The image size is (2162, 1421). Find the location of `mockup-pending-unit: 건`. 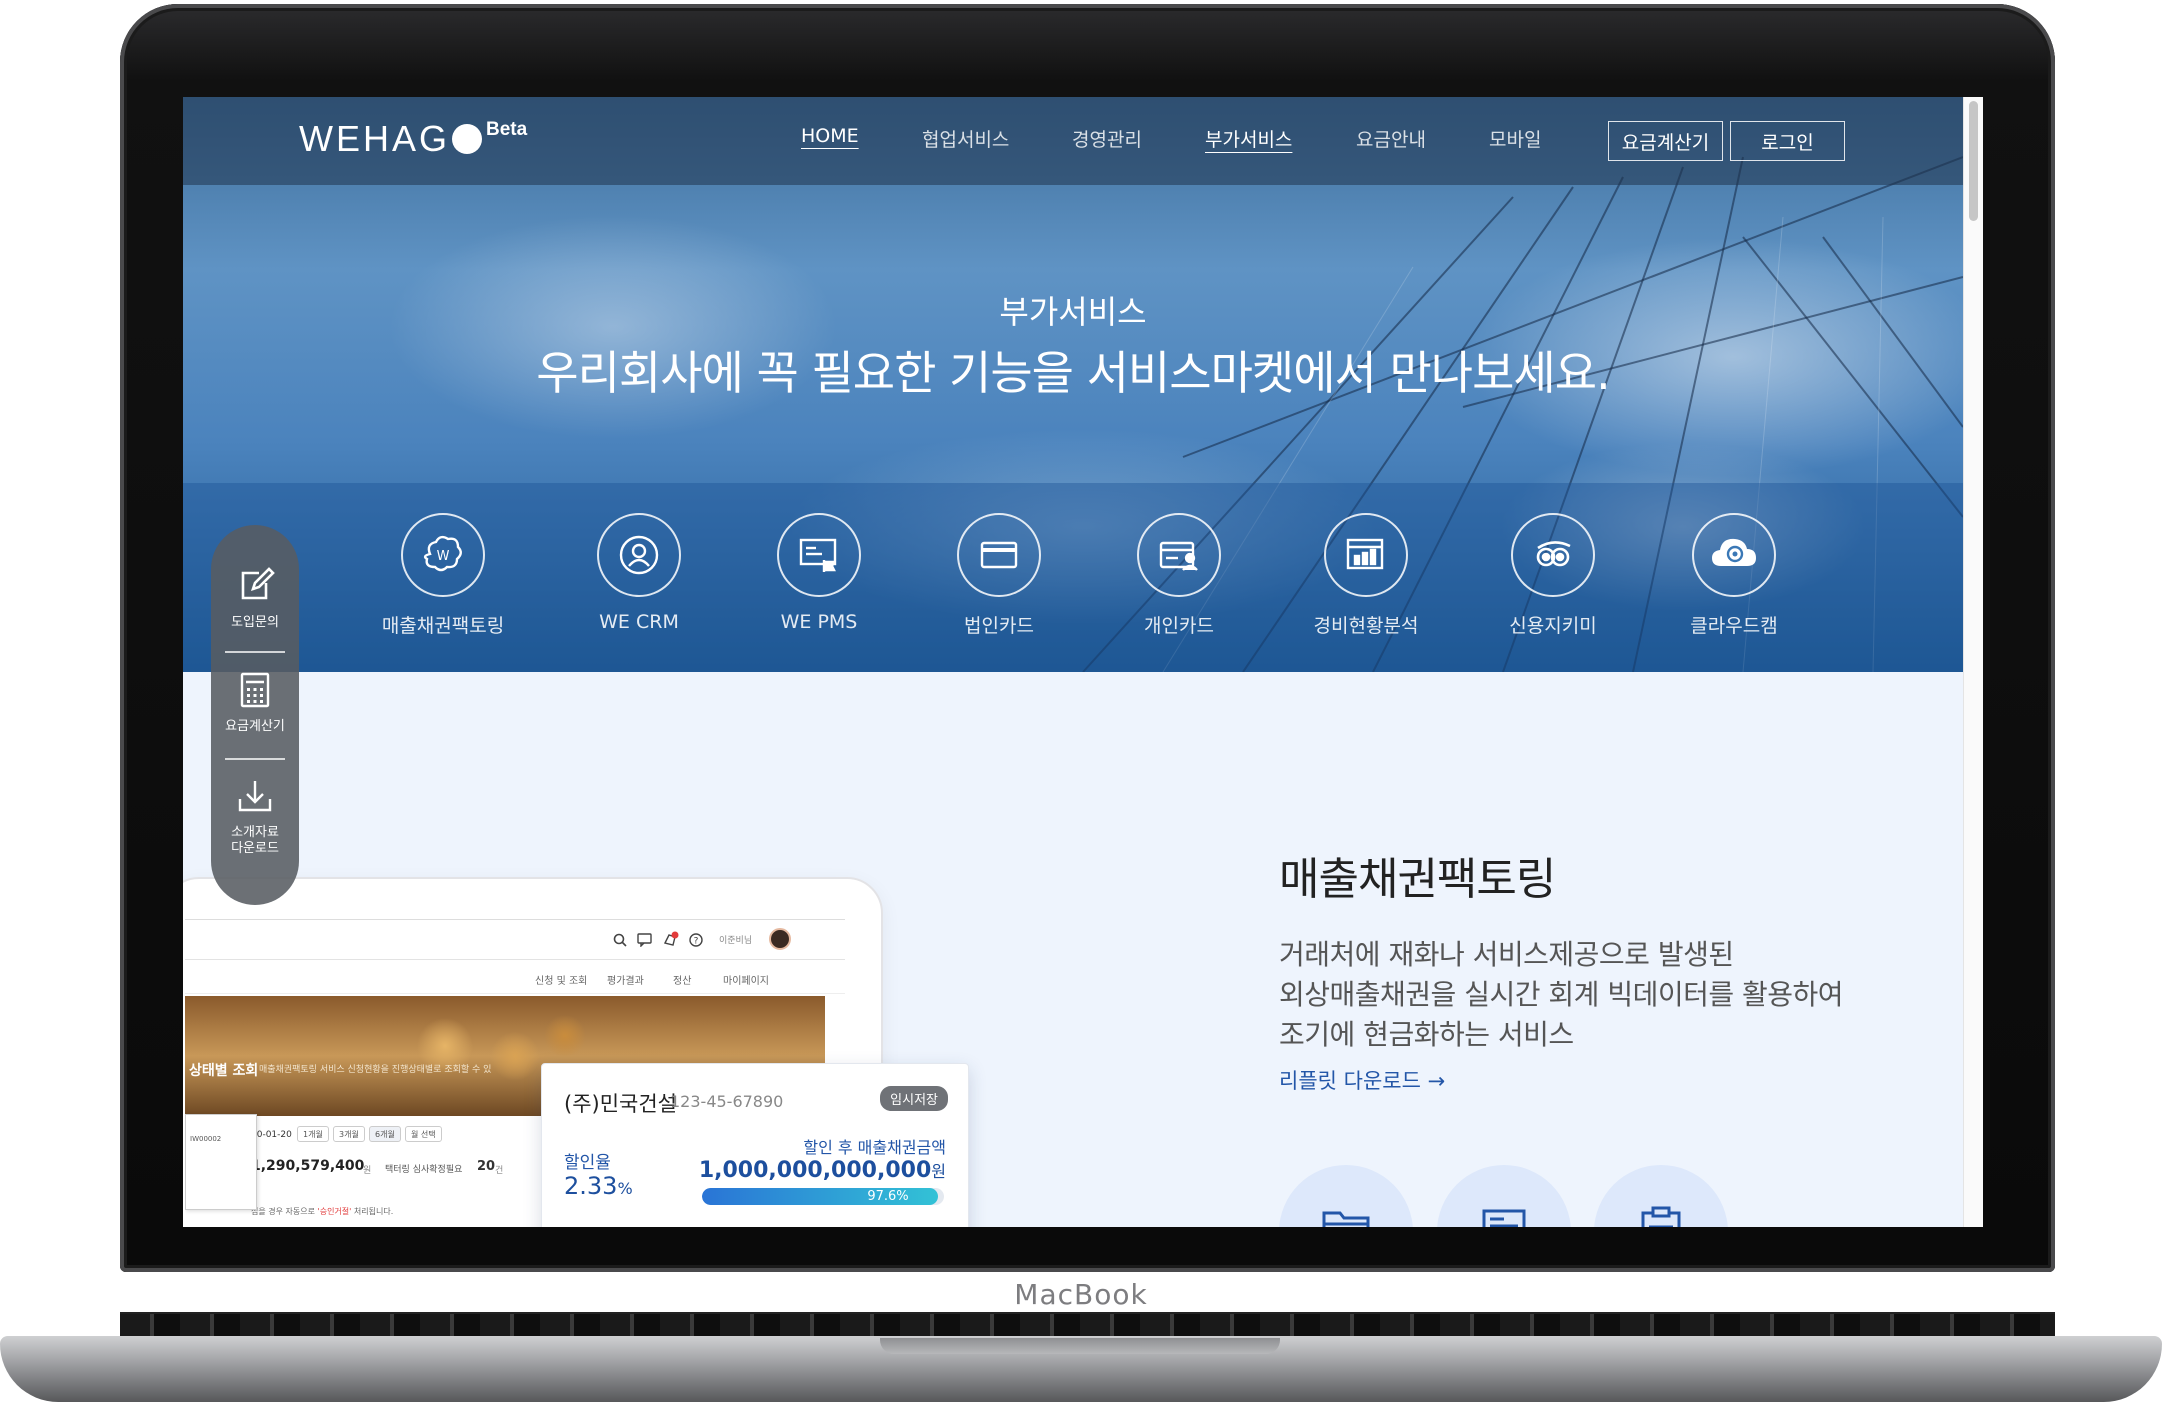

mockup-pending-unit: 건 is located at coordinates (499, 1171).